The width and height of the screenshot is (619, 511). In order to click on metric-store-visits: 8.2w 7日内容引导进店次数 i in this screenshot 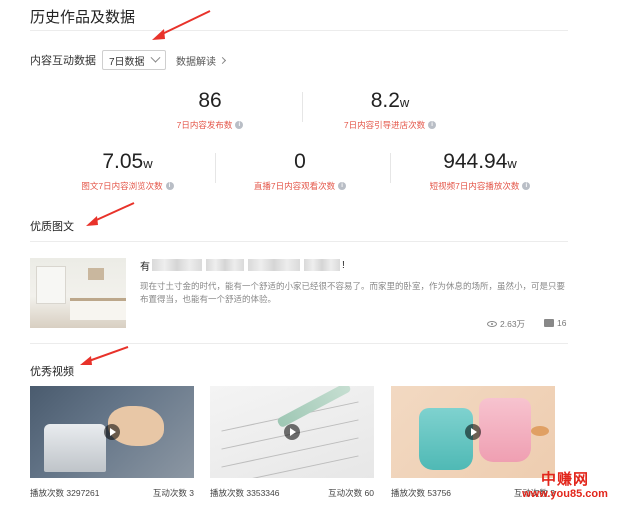, I will do `click(390, 110)`.